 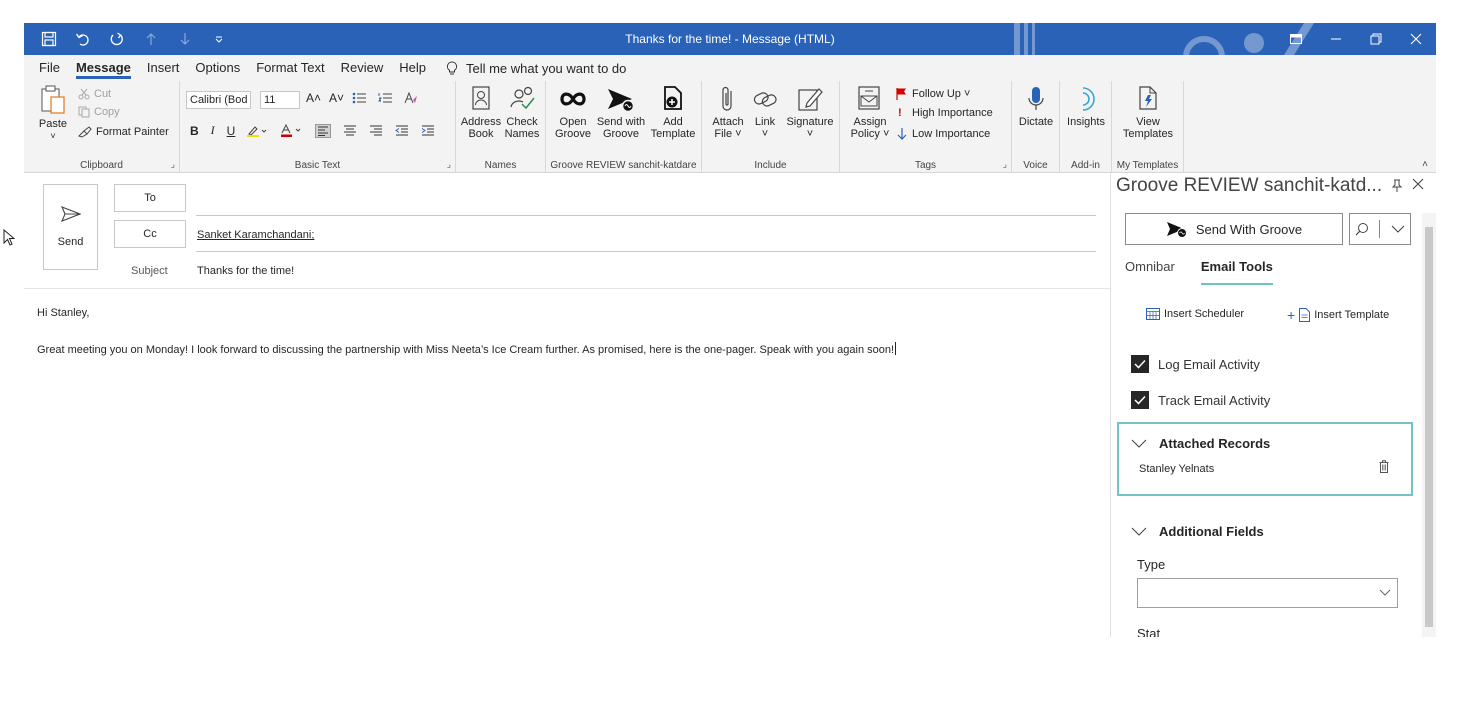 What do you see at coordinates (53, 113) in the screenshot?
I see `paste-button: Paste ˅` at bounding box center [53, 113].